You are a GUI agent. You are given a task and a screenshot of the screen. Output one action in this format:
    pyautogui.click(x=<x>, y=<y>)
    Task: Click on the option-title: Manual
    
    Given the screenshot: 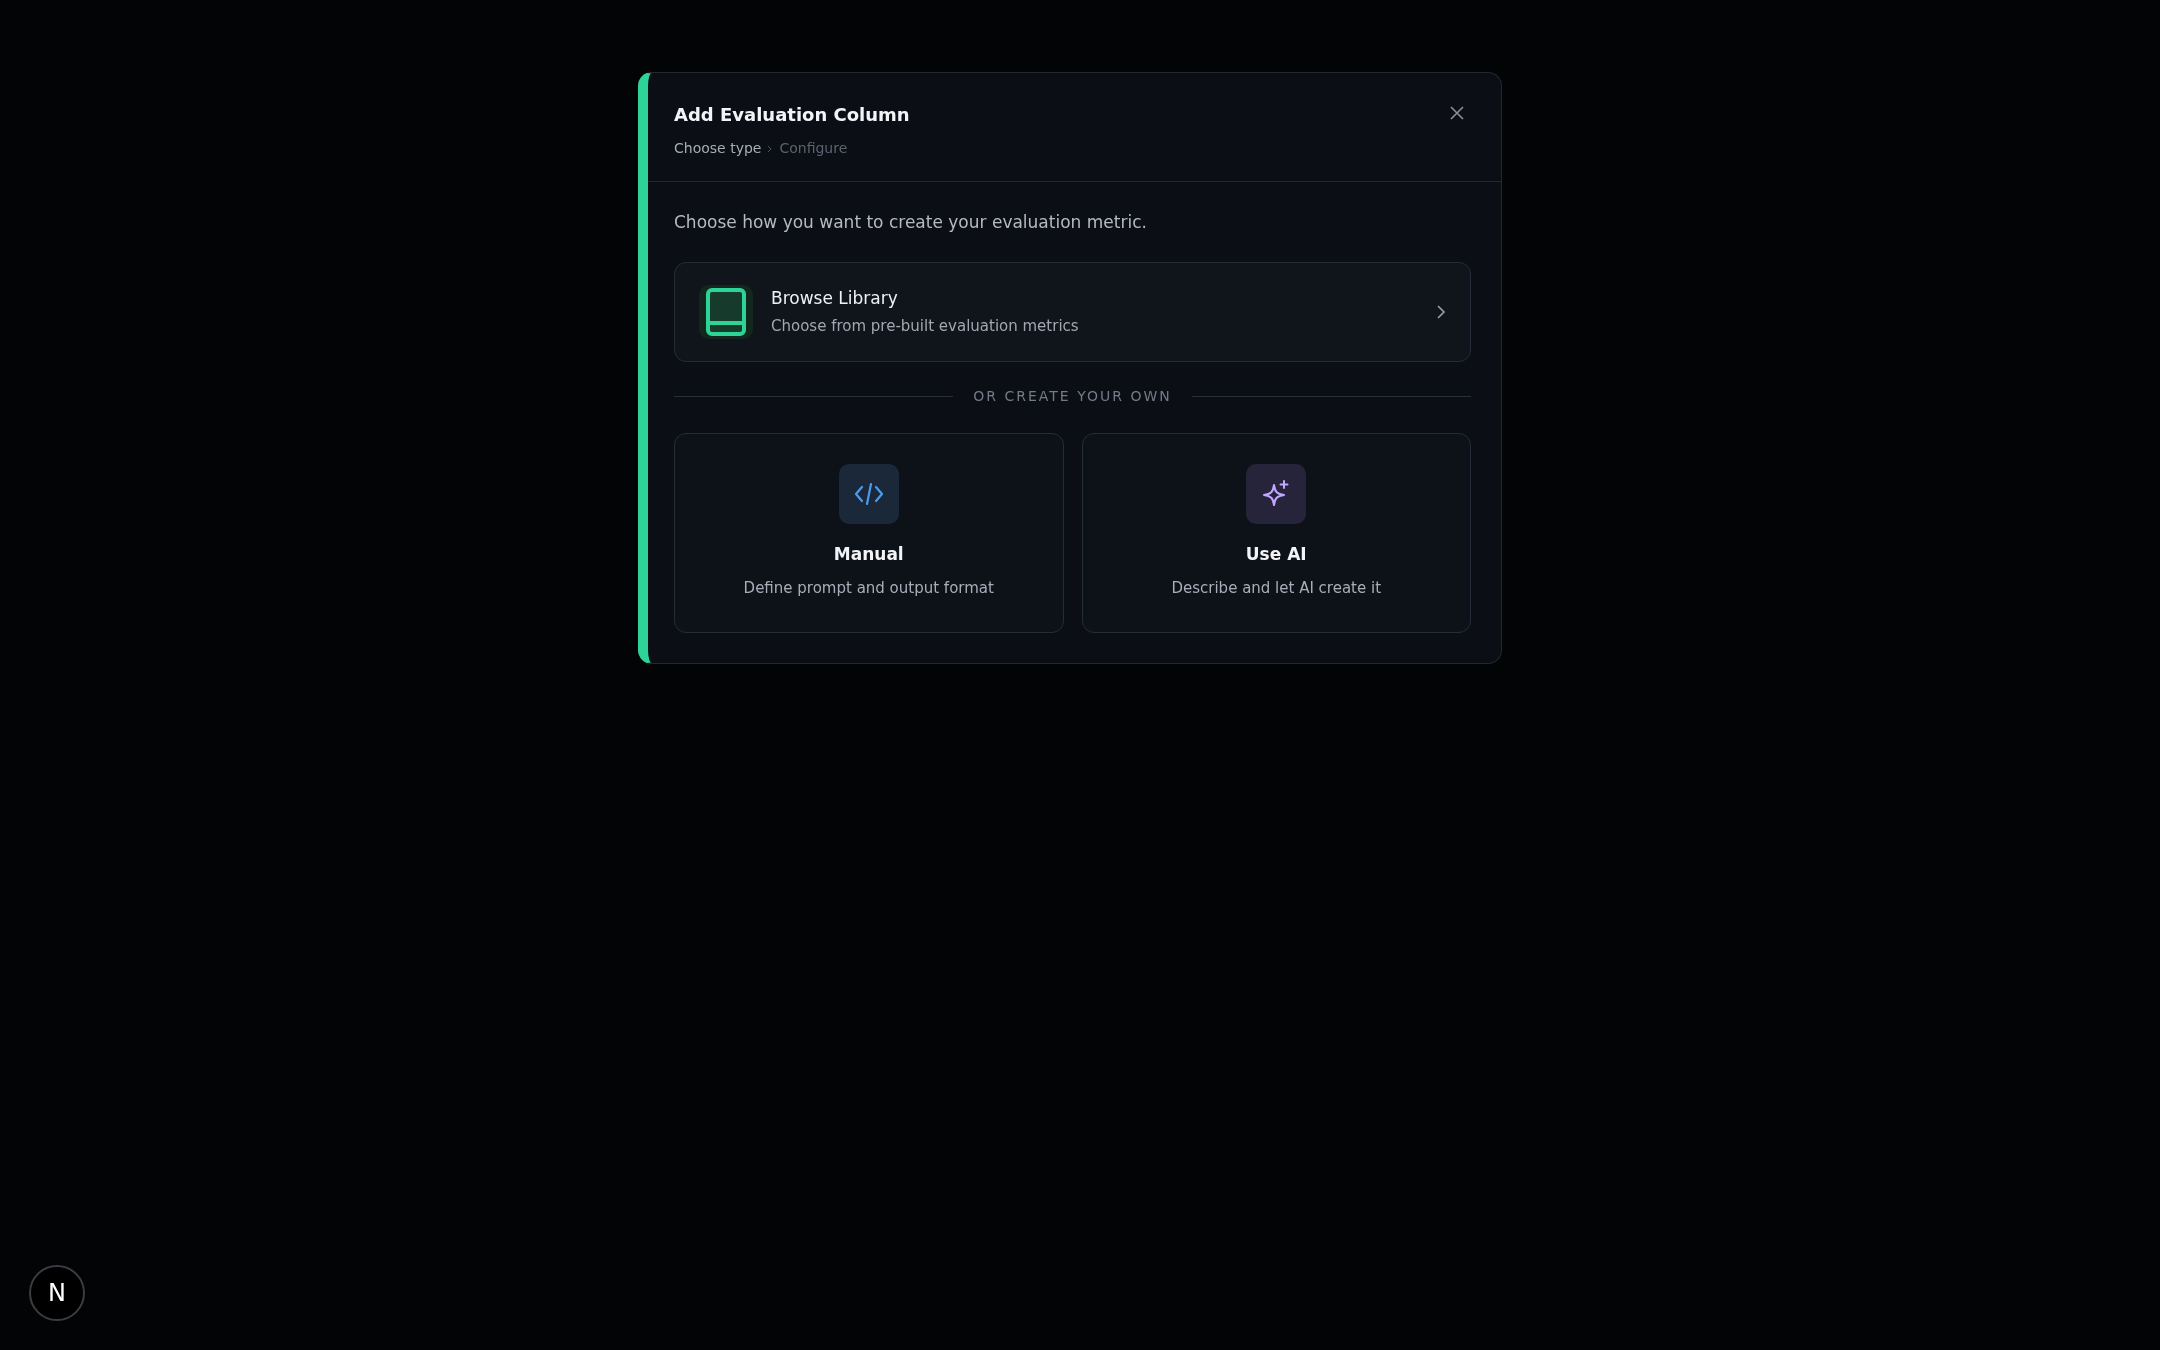 What is the action you would take?
    pyautogui.click(x=868, y=554)
    